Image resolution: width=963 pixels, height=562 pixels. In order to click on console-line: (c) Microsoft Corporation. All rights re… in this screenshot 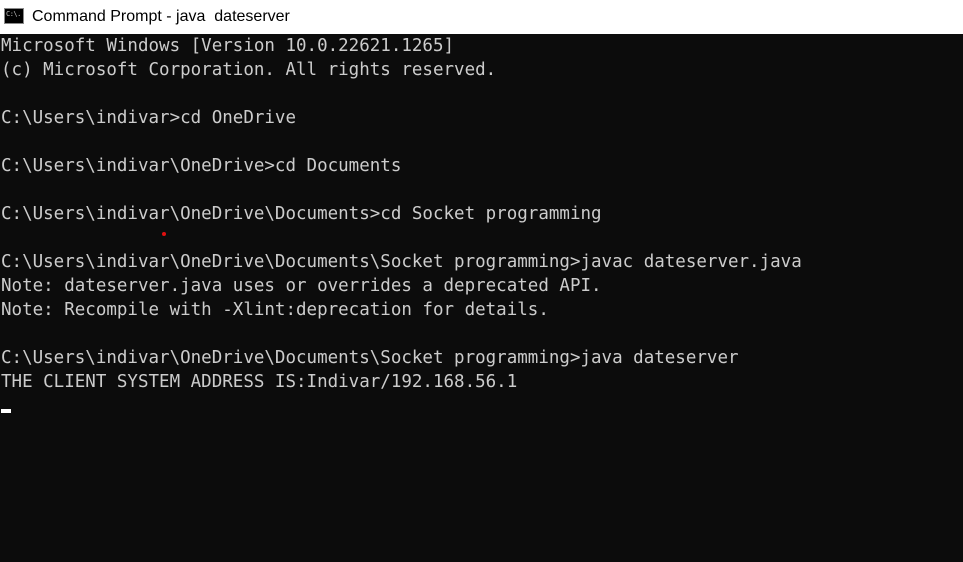, I will do `click(249, 70)`.